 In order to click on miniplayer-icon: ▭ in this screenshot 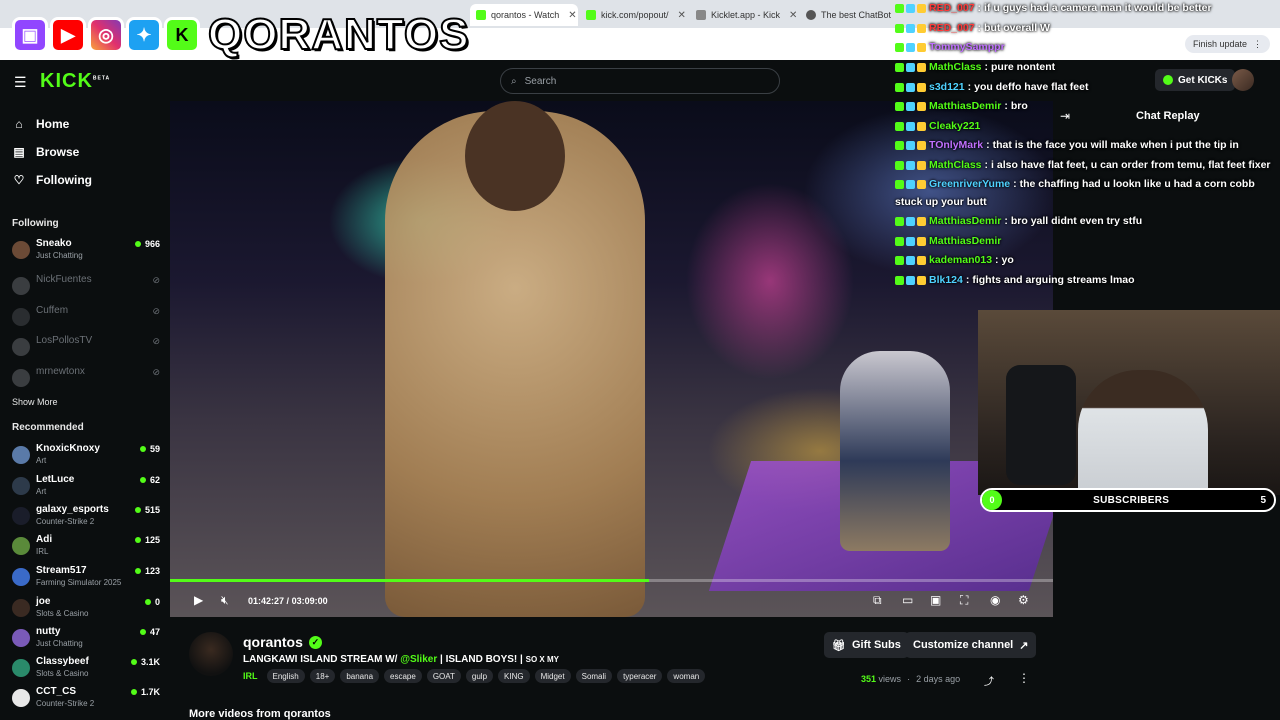, I will do `click(907, 600)`.